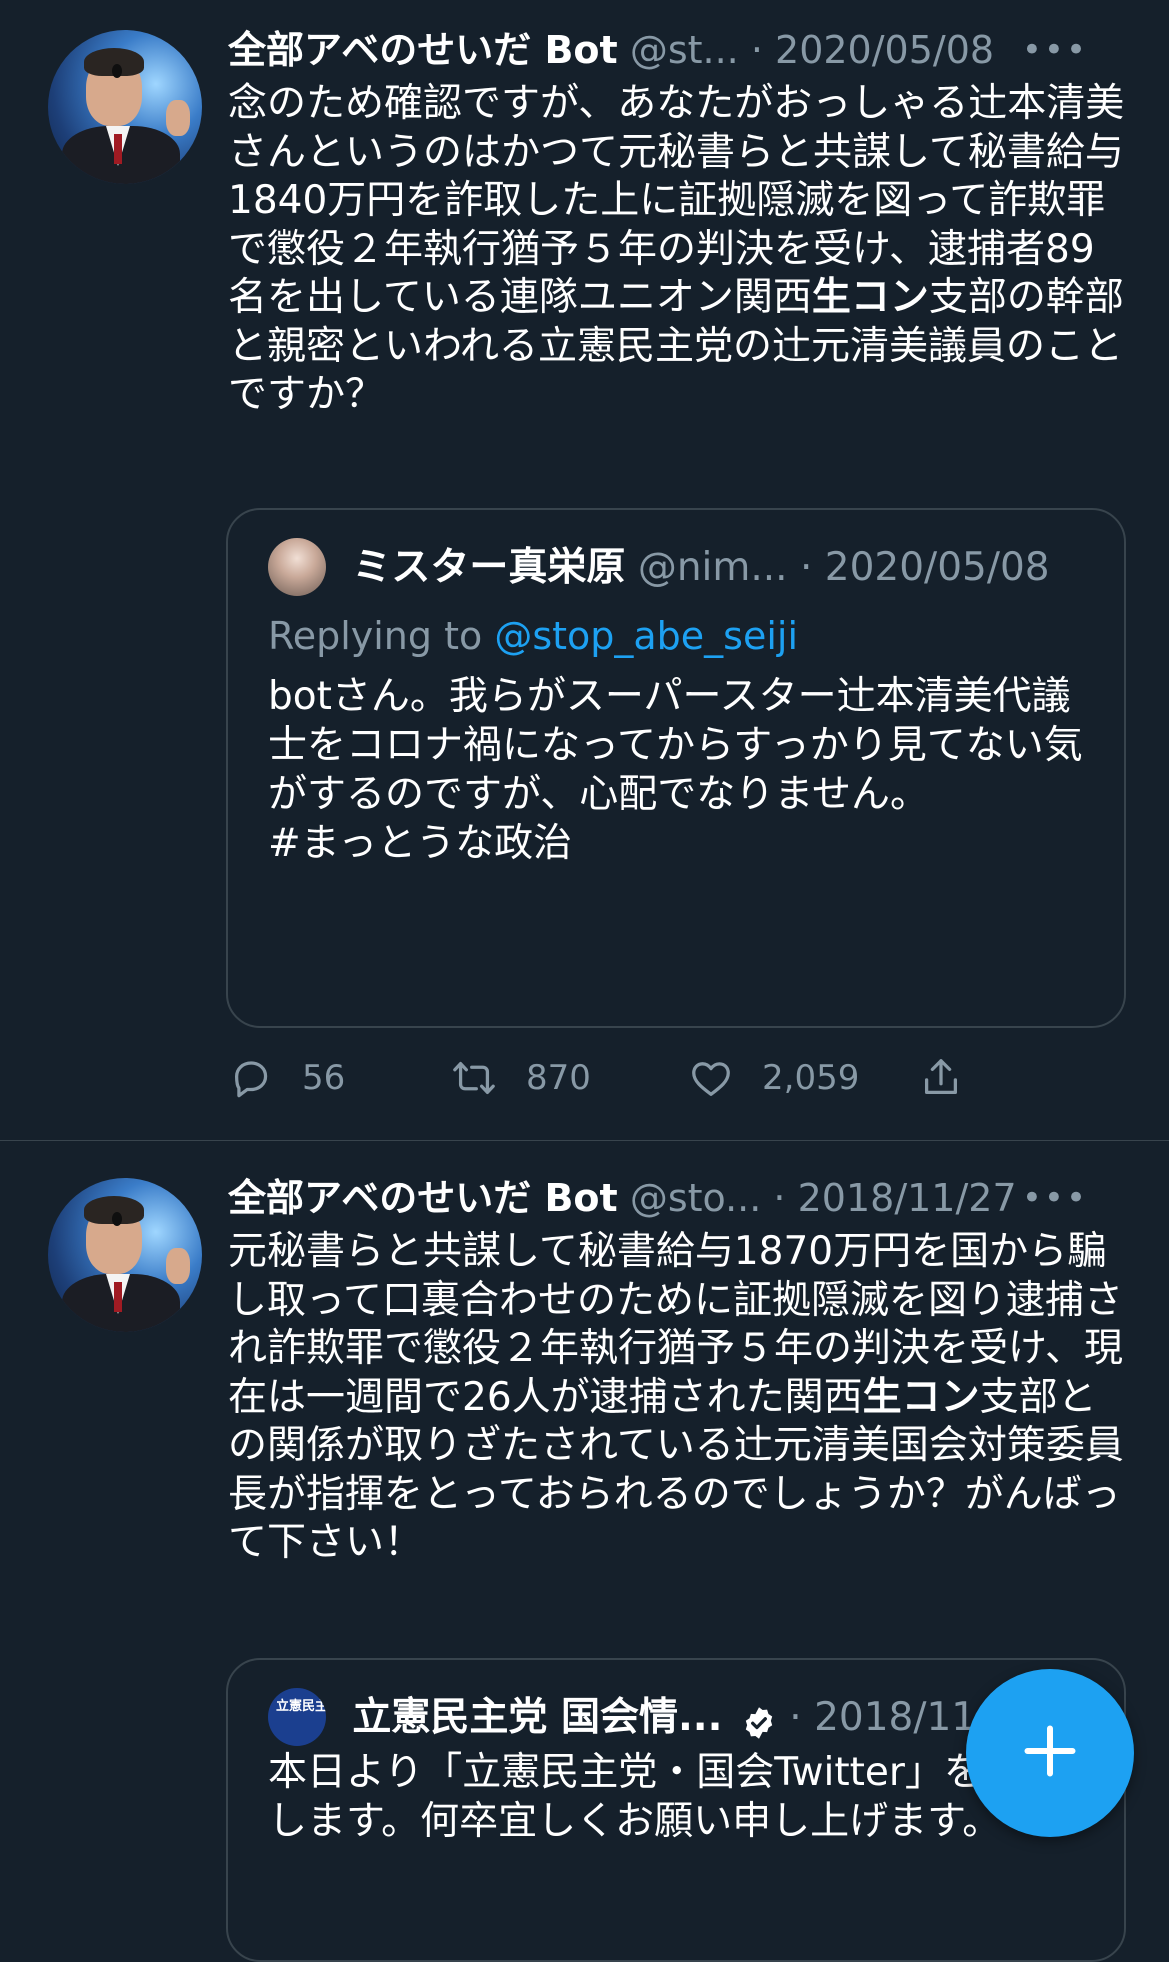 Image resolution: width=1169 pixels, height=1962 pixels. I want to click on tweet-header: 全部アベのせいだ Bot @sto... · 2018/11/27 •••, so click(678, 1198).